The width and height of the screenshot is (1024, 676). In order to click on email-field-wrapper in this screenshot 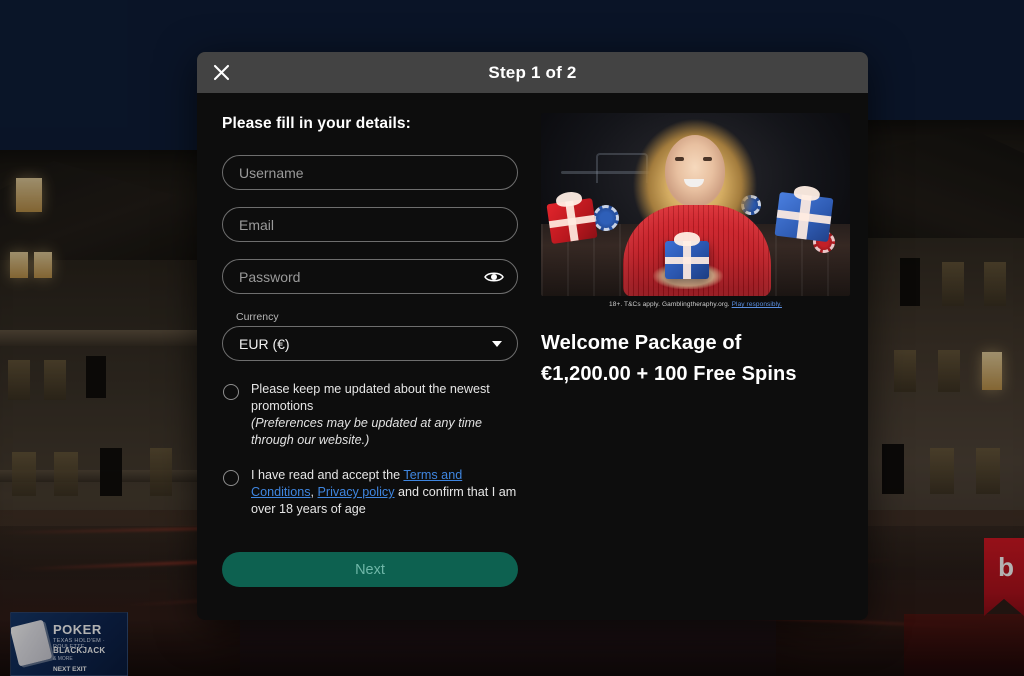, I will do `click(370, 224)`.